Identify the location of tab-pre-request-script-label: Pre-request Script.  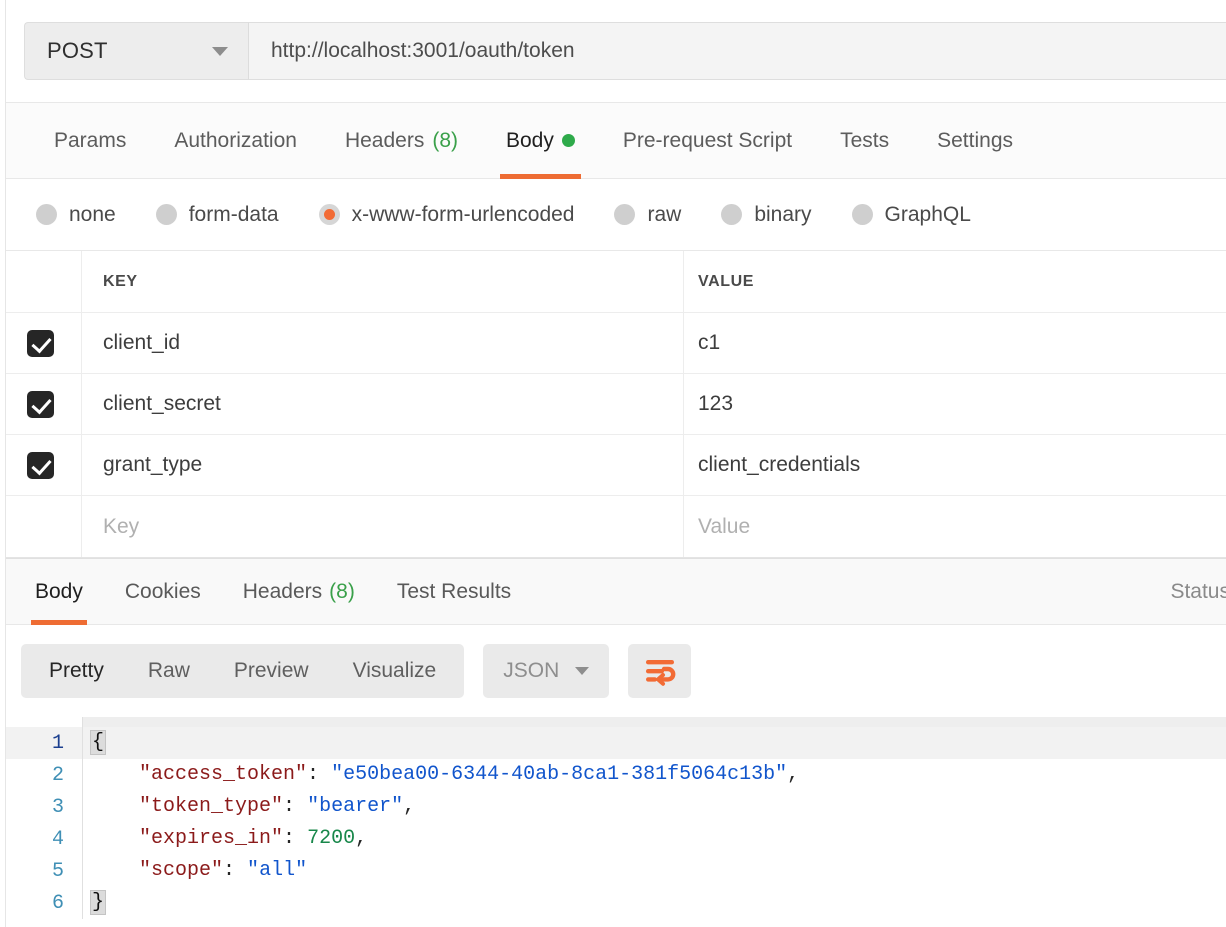
(707, 140).